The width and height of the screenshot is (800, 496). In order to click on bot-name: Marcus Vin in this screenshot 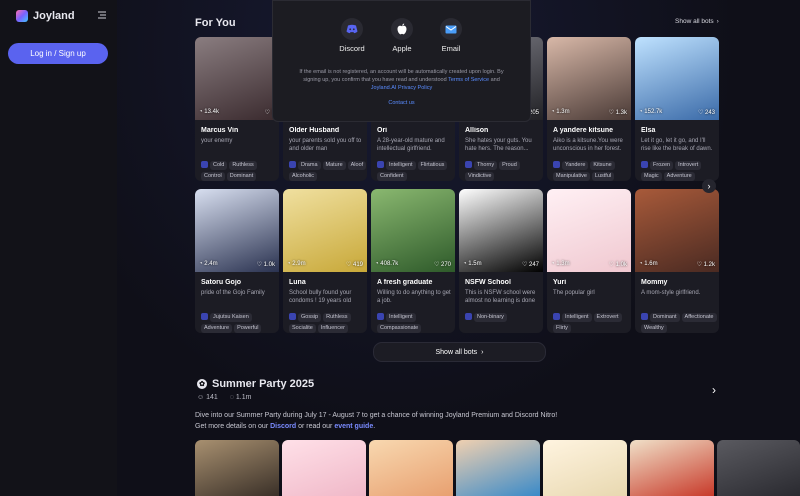, I will do `click(220, 130)`.